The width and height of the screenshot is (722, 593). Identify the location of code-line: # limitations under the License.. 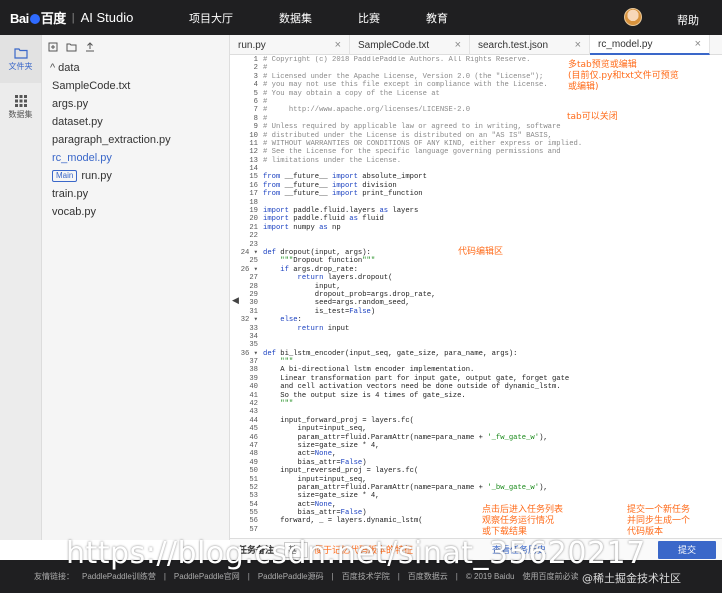
(490, 161).